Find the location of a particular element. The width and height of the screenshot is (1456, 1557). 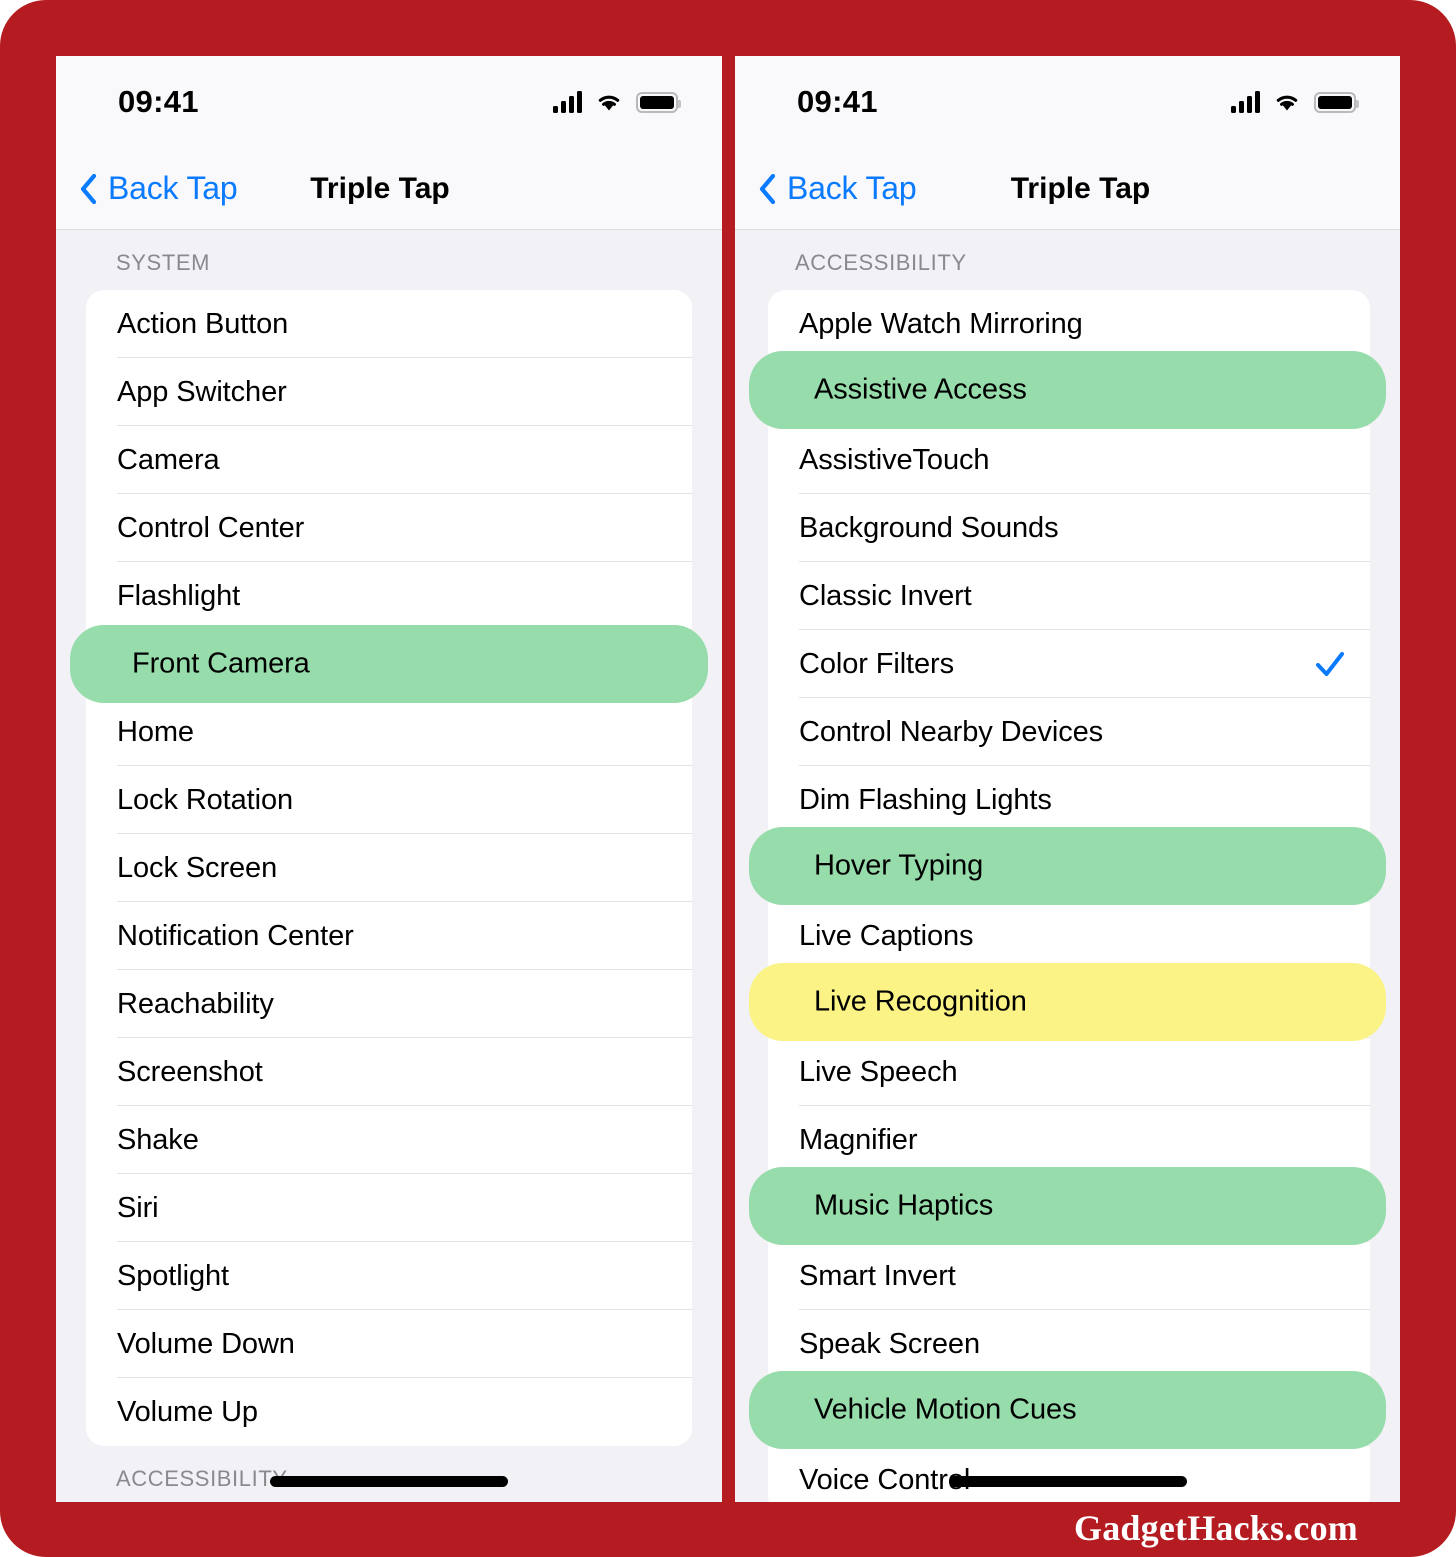

settings-row: AssistiveTouch is located at coordinates (1069, 460).